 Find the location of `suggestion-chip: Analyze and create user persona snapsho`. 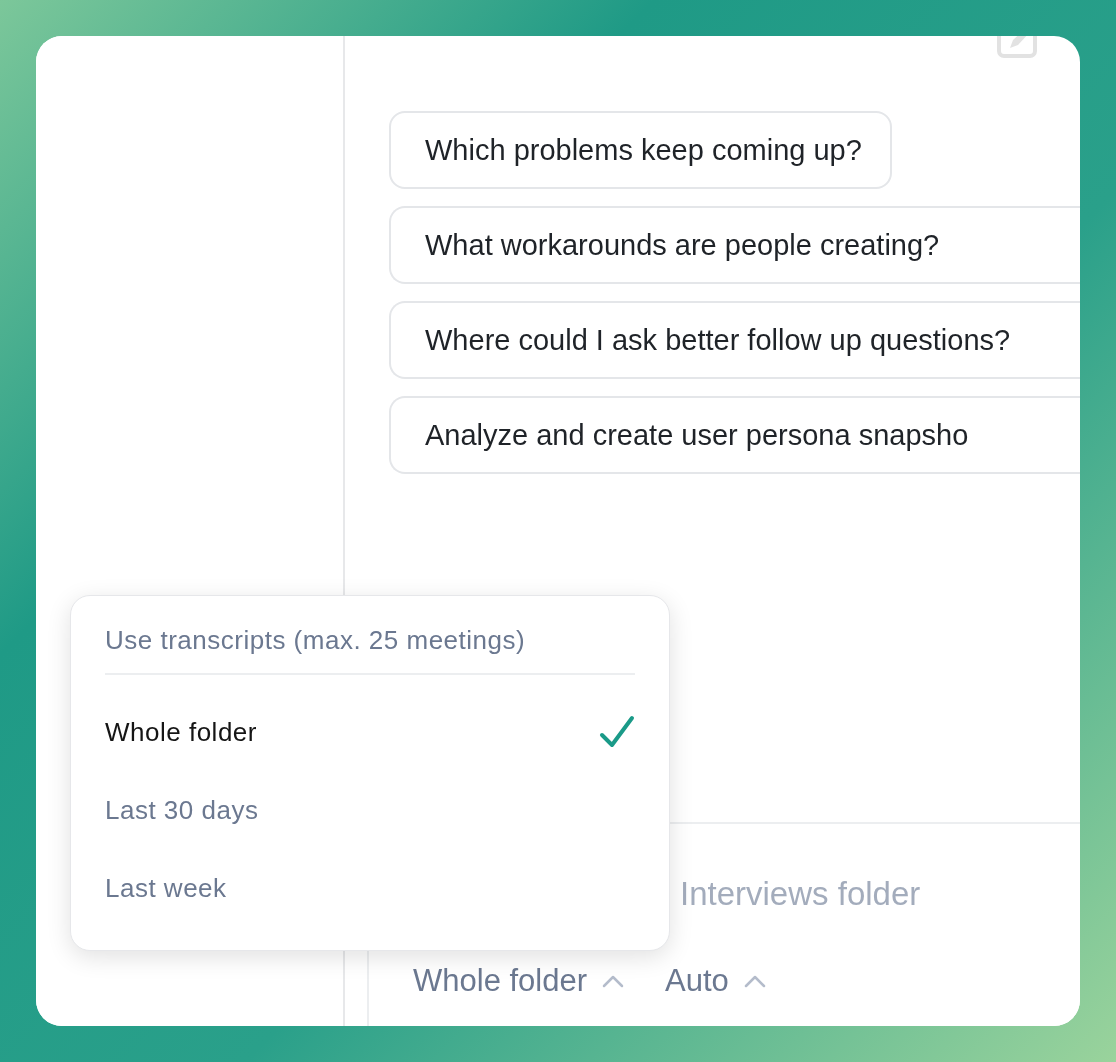

suggestion-chip: Analyze and create user persona snapsho is located at coordinates (734, 435).